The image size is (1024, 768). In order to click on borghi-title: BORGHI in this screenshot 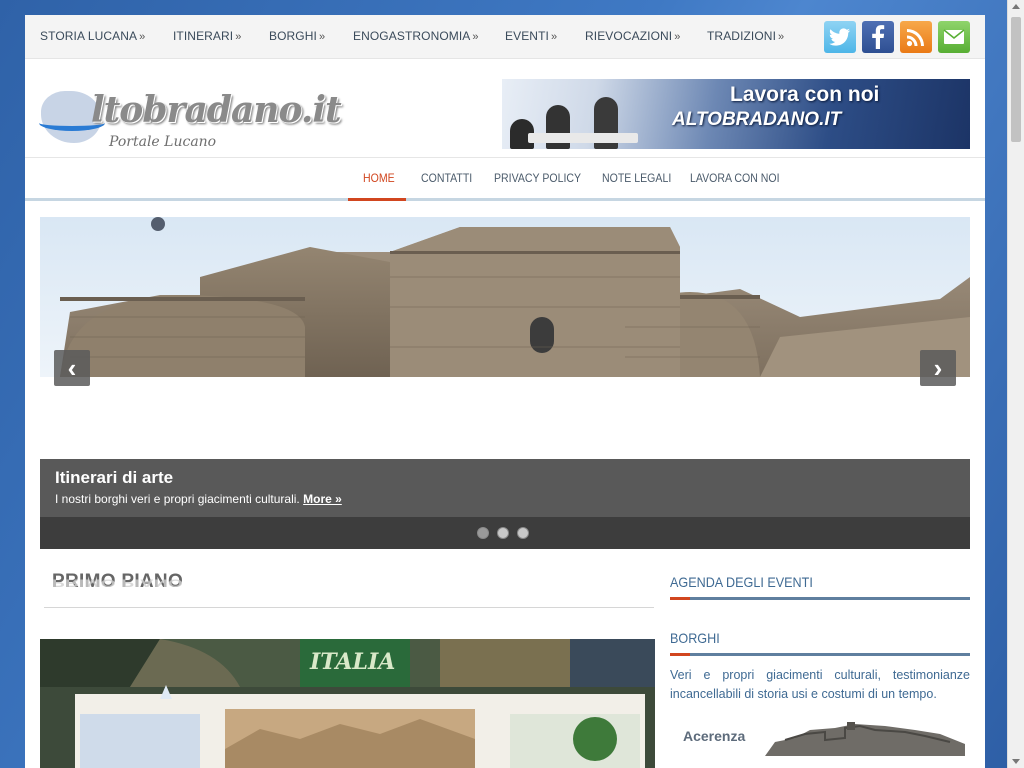, I will do `click(695, 638)`.